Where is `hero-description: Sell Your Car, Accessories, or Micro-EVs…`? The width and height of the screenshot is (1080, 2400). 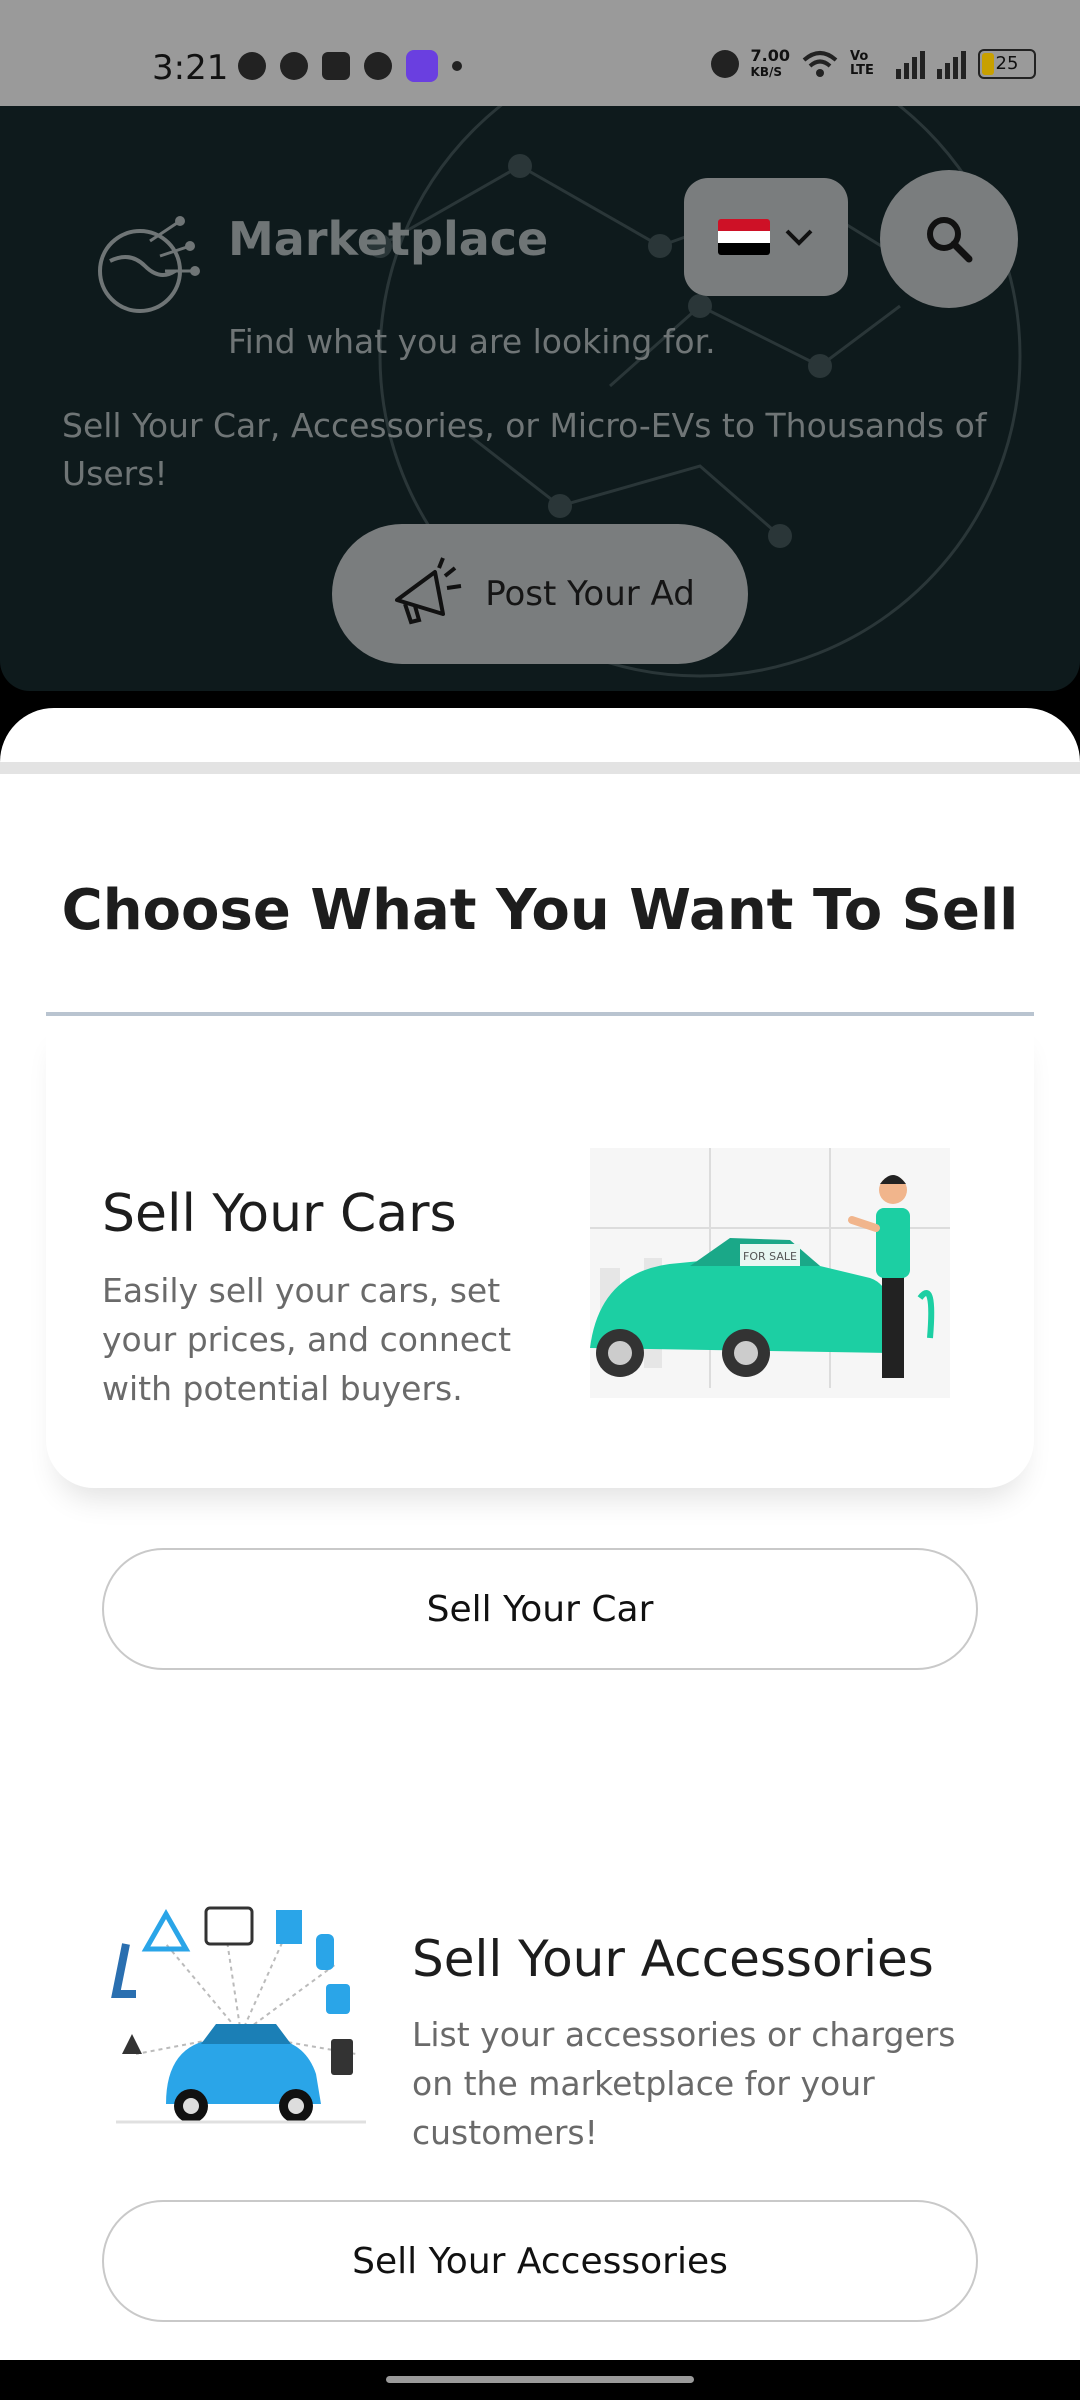 hero-description: Sell Your Car, Accessories, or Micro-EVs… is located at coordinates (524, 449).